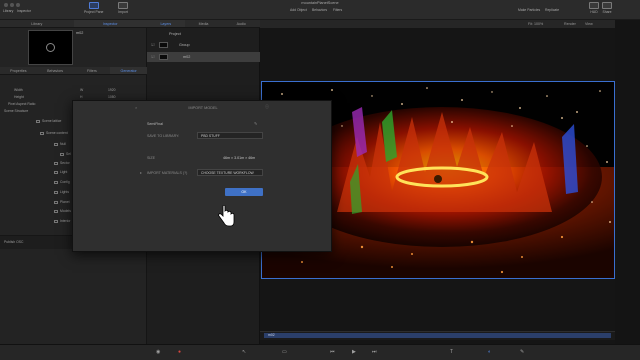 The height and width of the screenshot is (360, 640). Describe the element at coordinates (489, 352) in the screenshot. I see `mask-tool-icon: ◐` at that location.